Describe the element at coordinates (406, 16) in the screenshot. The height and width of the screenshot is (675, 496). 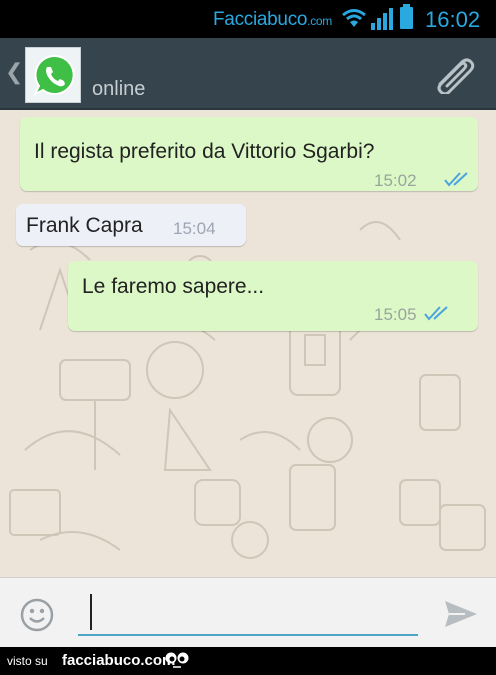
I see `battery-icon` at that location.